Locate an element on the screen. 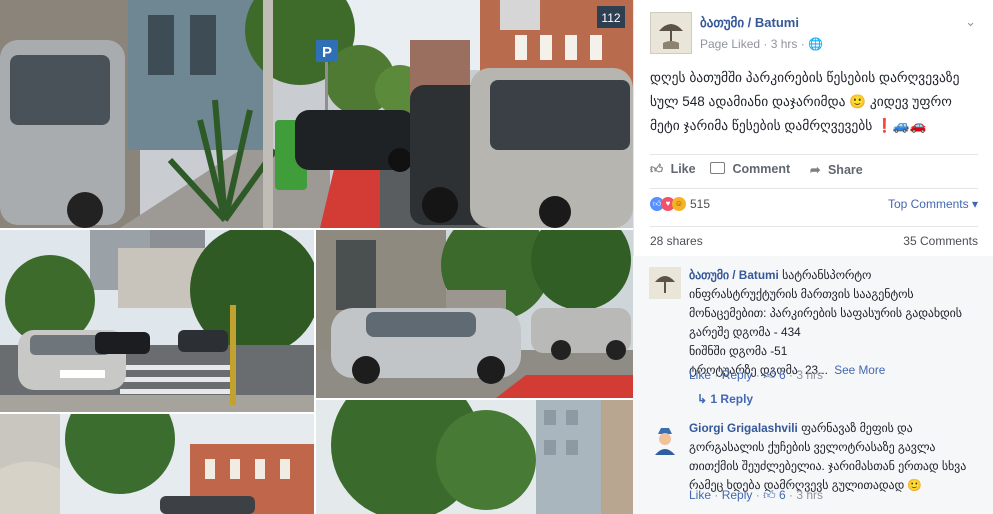 The image size is (993, 514). comment-text-line: ნიშნში დგომა -51 is located at coordinates (738, 351).